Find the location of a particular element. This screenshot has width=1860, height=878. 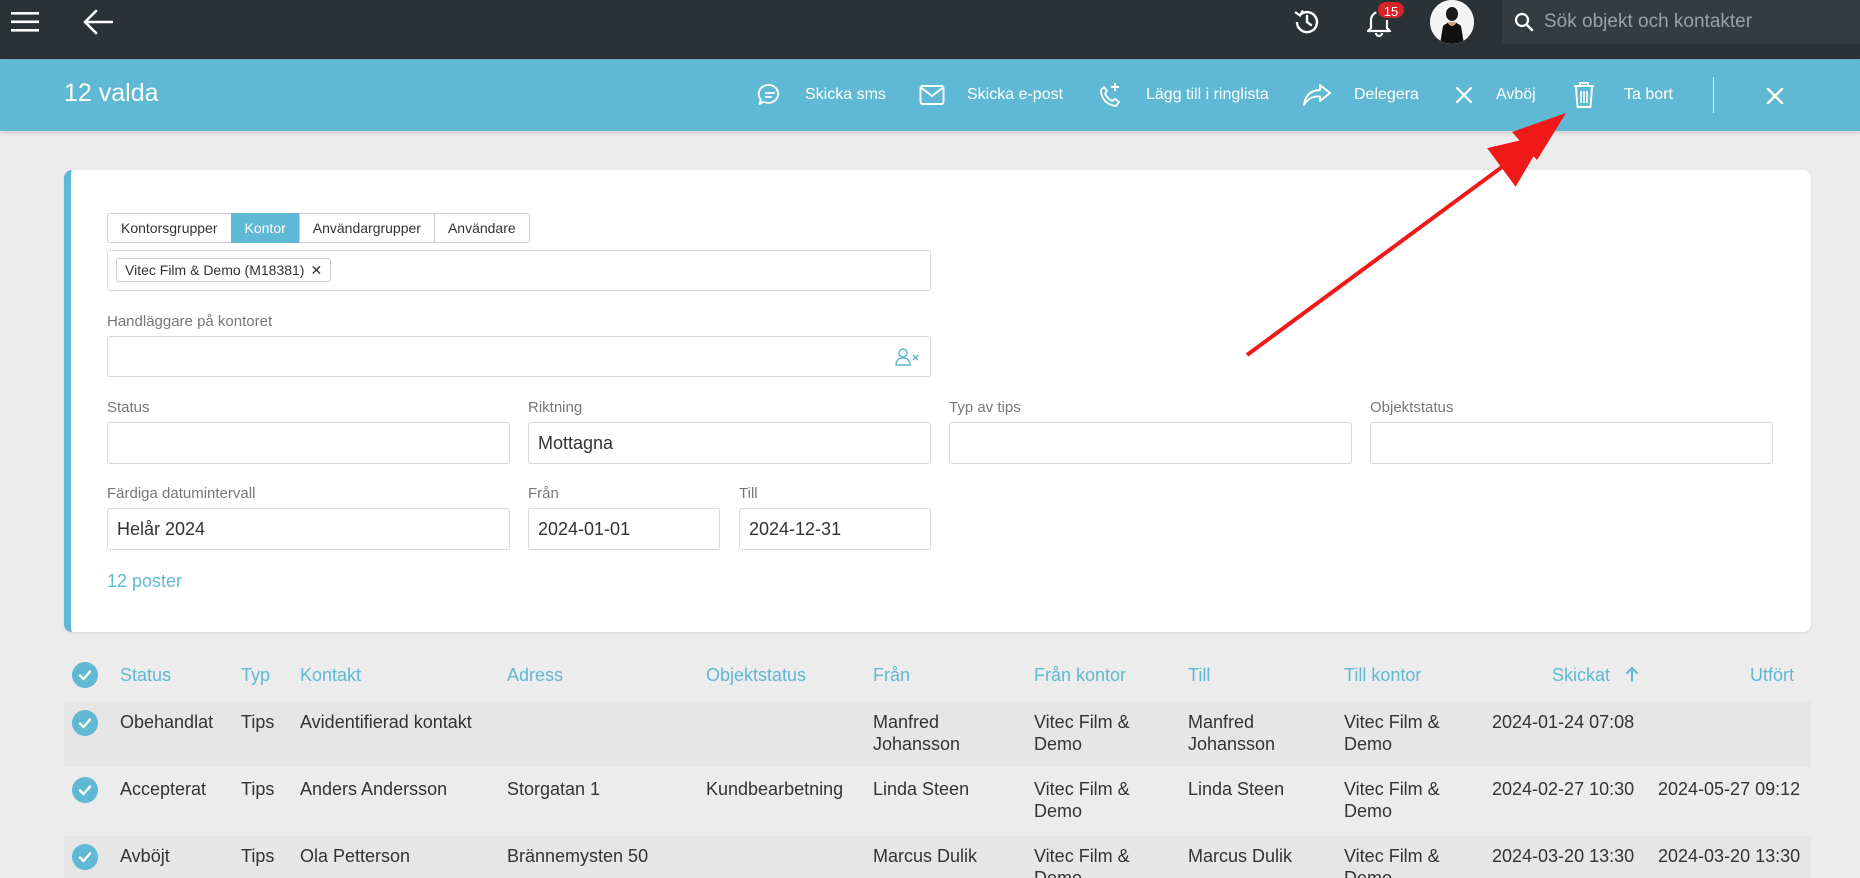

typ-av-tips-label: Typ av tips is located at coordinates (985, 407).